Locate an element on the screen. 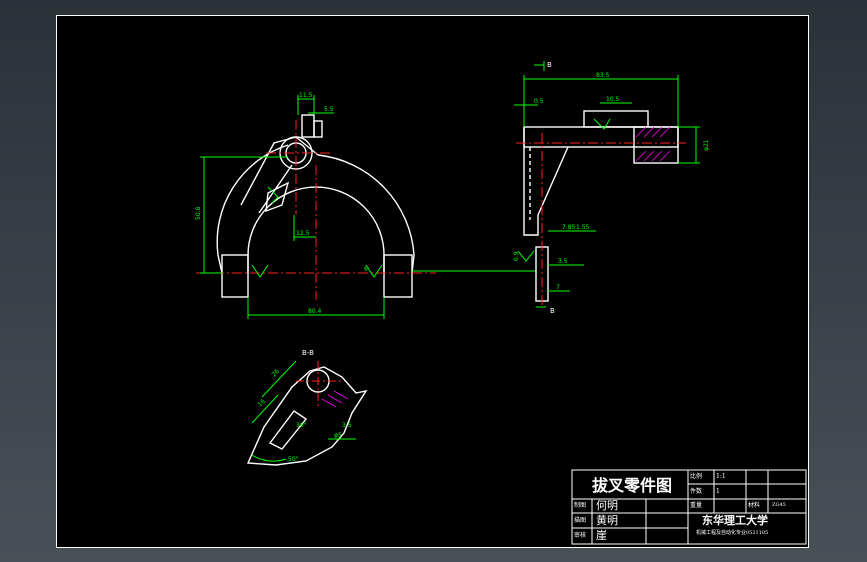 The height and width of the screenshot is (562, 867). side-dim-texts: 83.5 0.5 10.5 φ21 7.85 1.55 3.5 0.9 7 is located at coordinates (611, 181).